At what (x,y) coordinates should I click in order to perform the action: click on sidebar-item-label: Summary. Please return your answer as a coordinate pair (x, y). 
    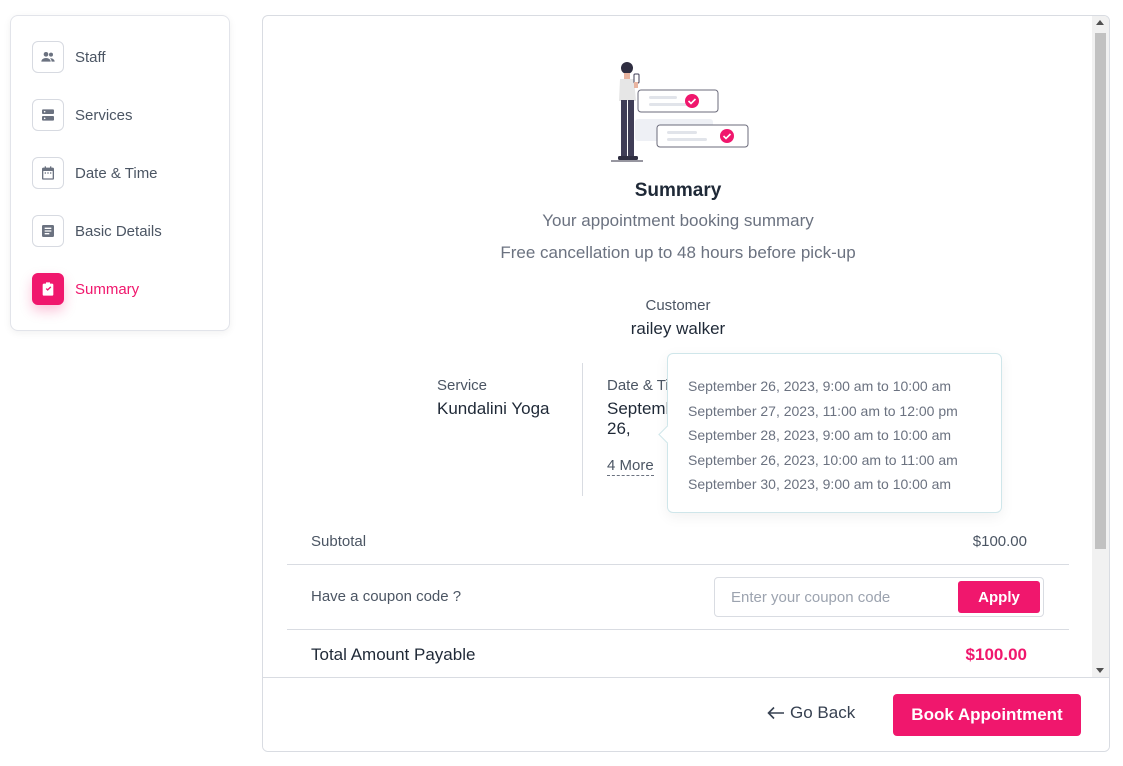
    Looking at the image, I should click on (107, 289).